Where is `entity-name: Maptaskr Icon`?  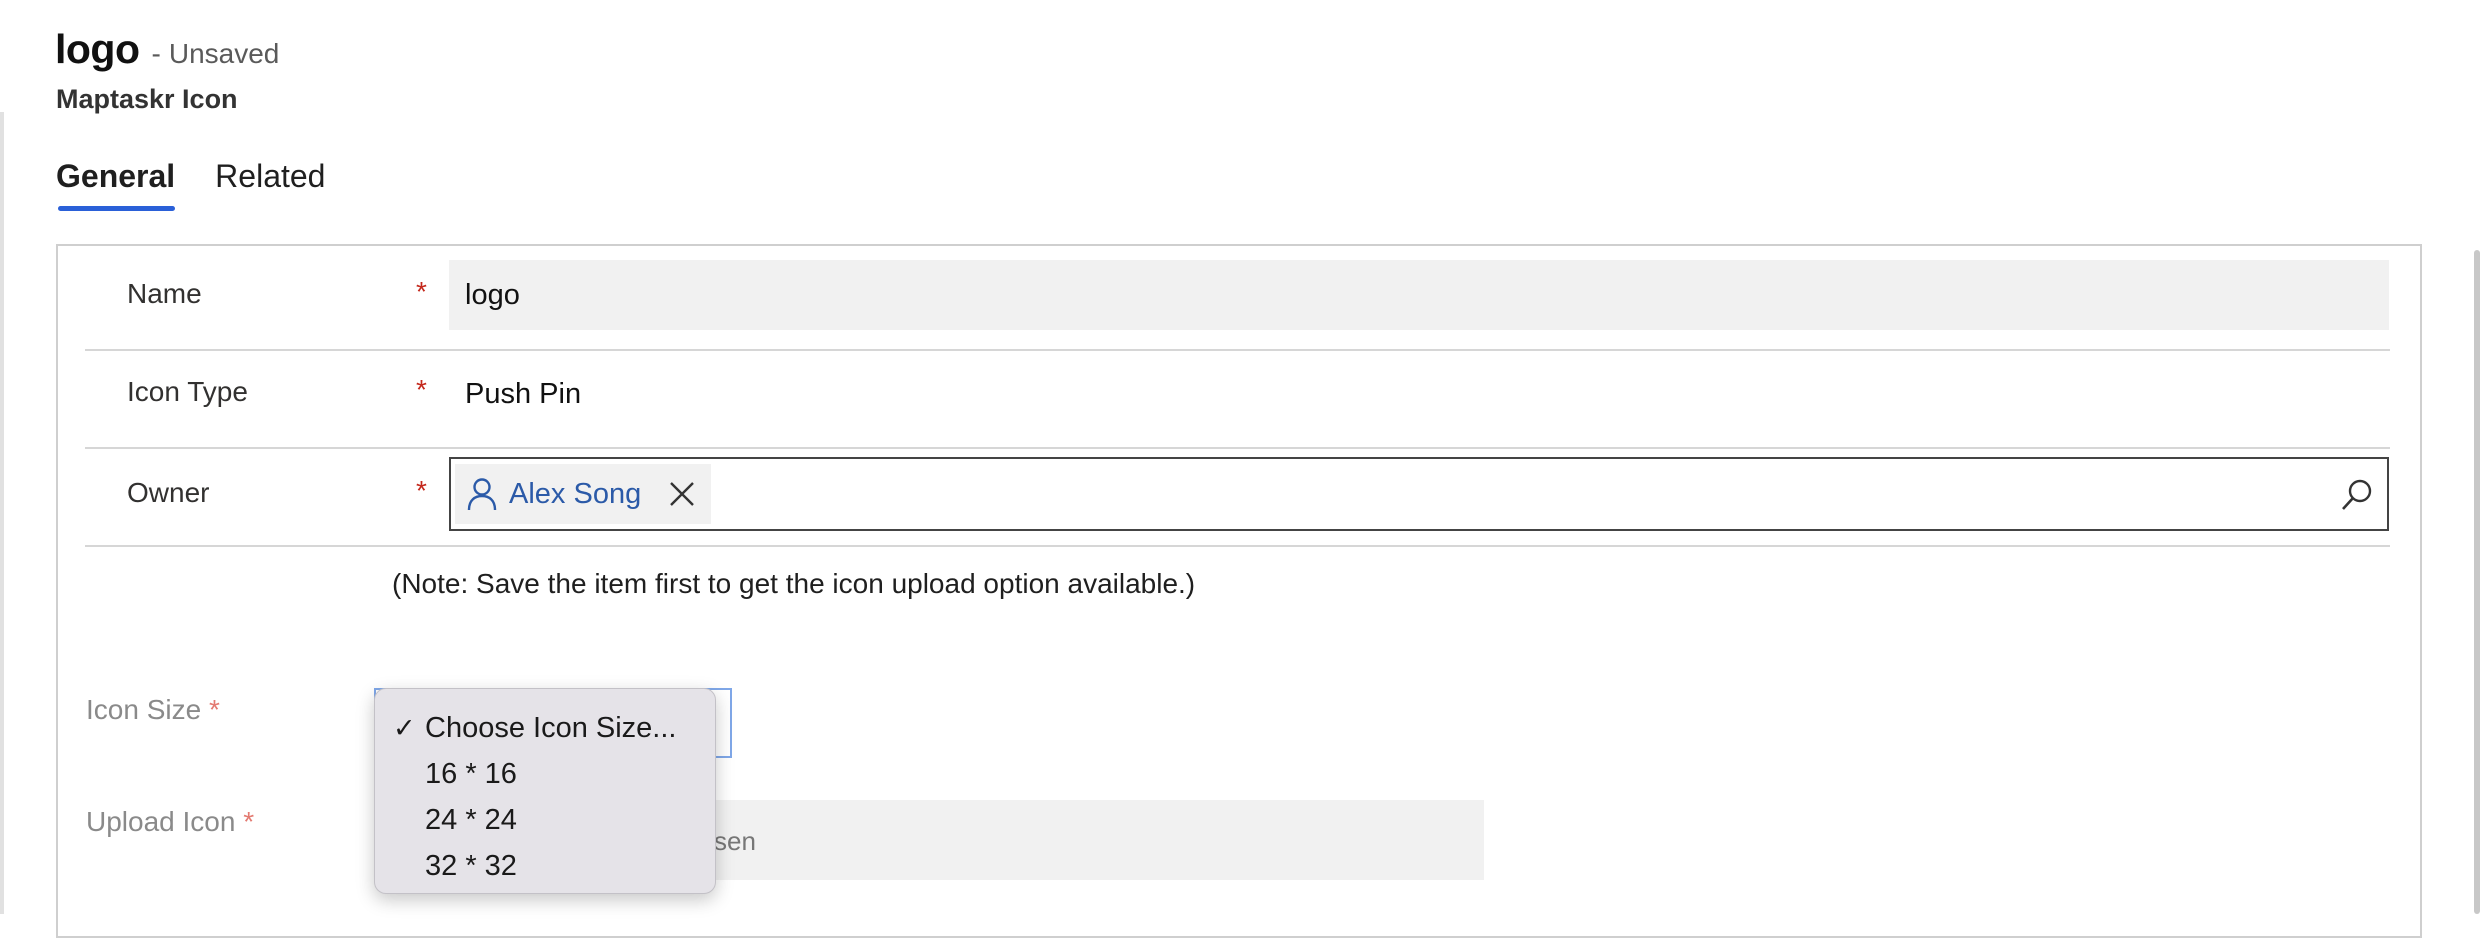
entity-name: Maptaskr Icon is located at coordinates (147, 99).